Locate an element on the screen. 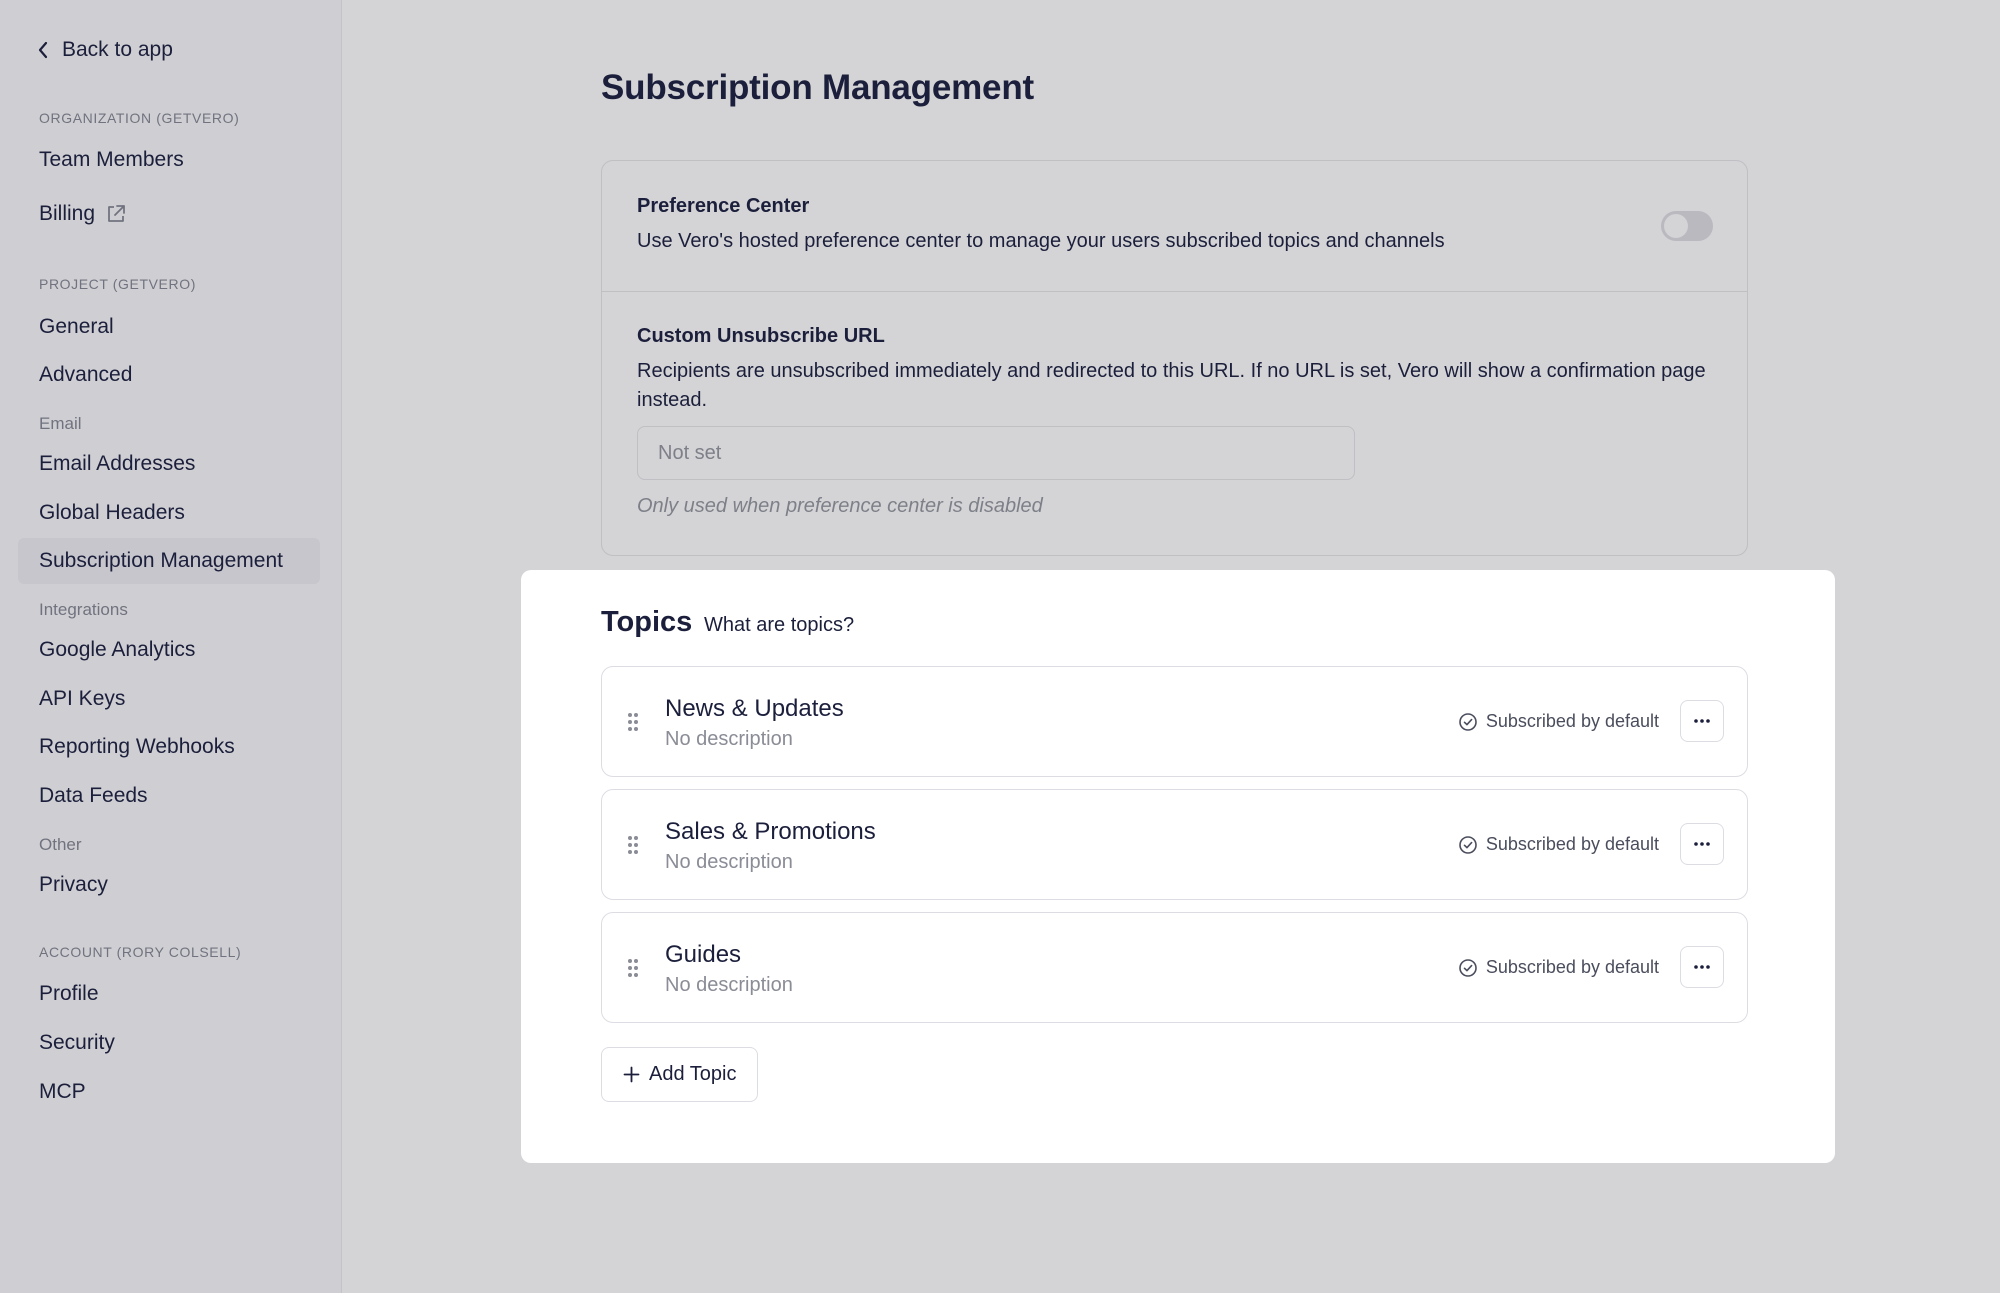 This screenshot has height=1293, width=2000. sidebar-item-label: Privacy is located at coordinates (73, 884).